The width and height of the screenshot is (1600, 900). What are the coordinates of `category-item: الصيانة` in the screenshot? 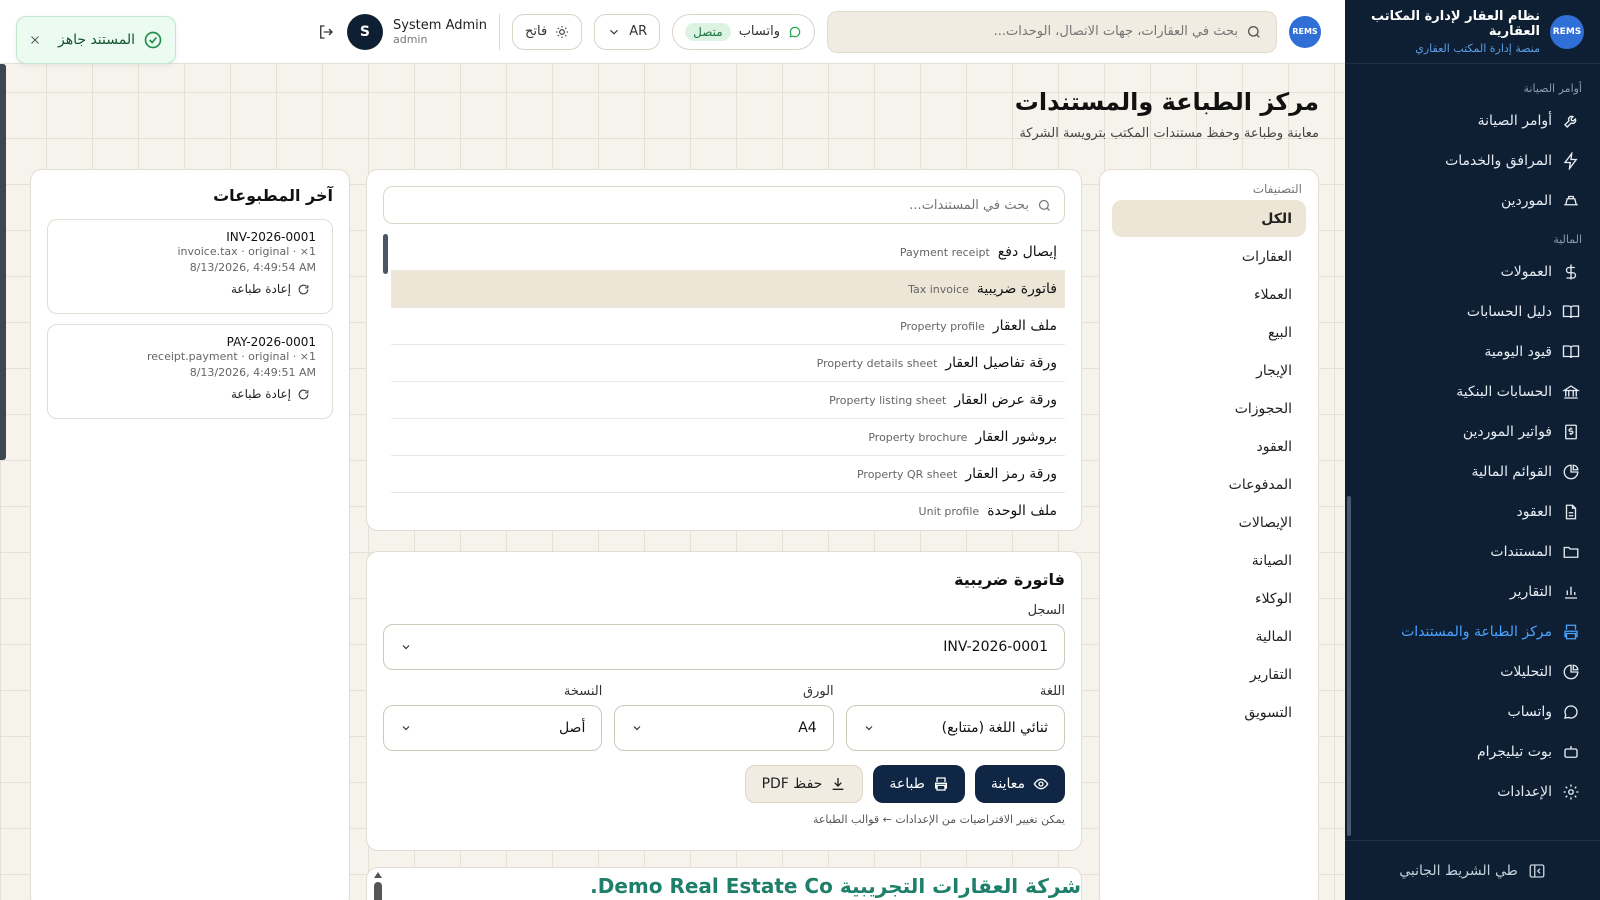 It's located at (1209, 560).